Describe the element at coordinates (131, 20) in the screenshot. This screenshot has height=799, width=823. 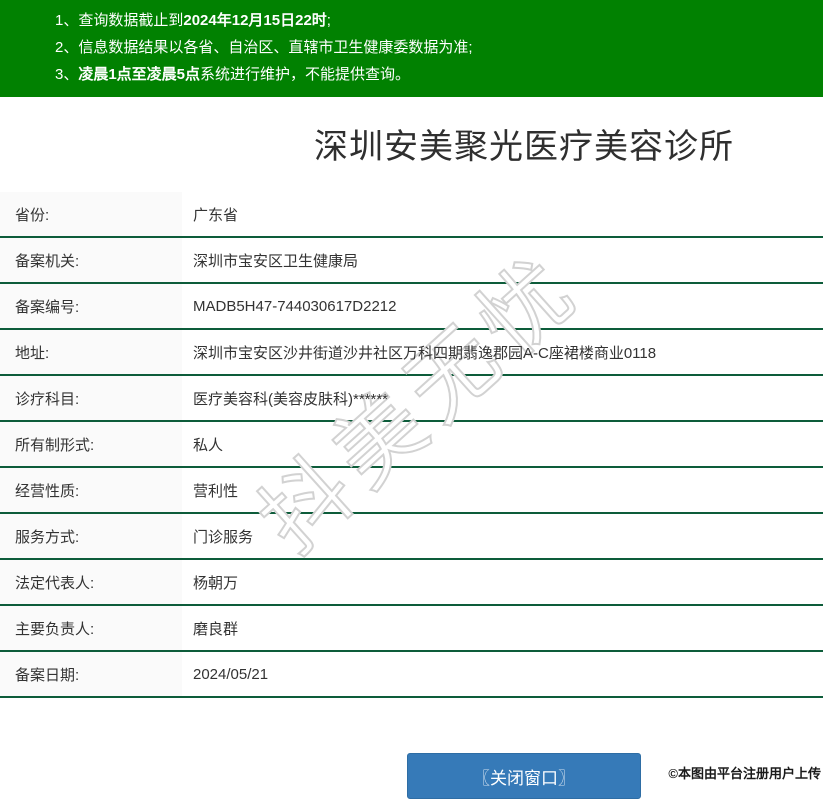
I see `notice-text: 查询数据截止到` at that location.